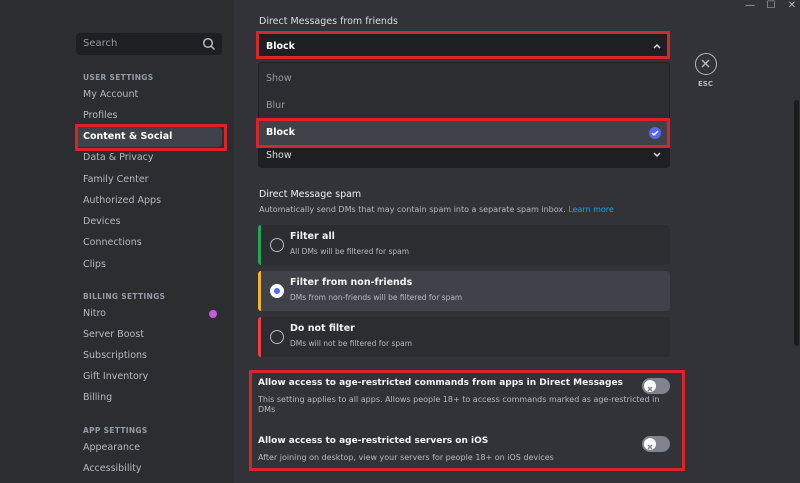 This screenshot has height=483, width=800. What do you see at coordinates (310, 194) in the screenshot?
I see `dm-spam-heading: Direct Message spam` at bounding box center [310, 194].